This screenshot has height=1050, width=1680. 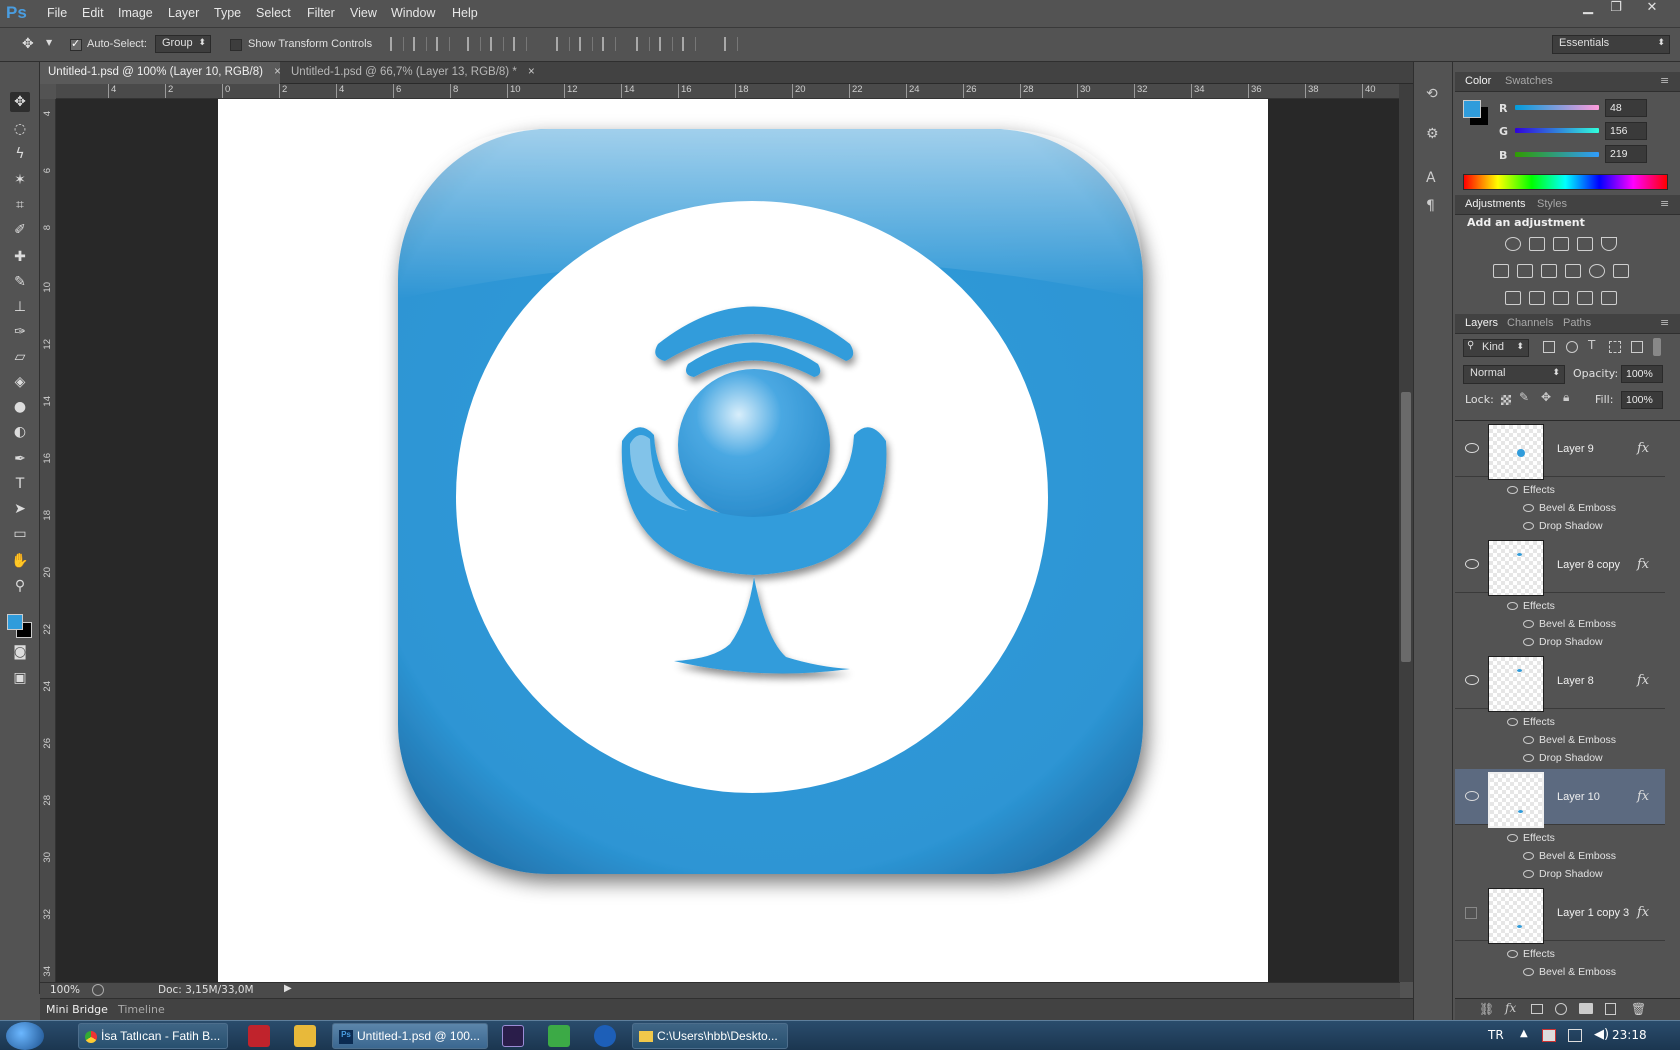 What do you see at coordinates (497, 44) in the screenshot?
I see `align-hcenter-icon` at bounding box center [497, 44].